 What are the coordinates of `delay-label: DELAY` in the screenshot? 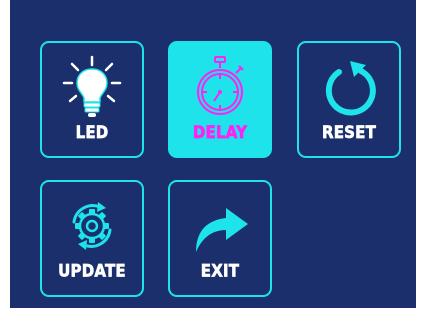 It's located at (220, 132).